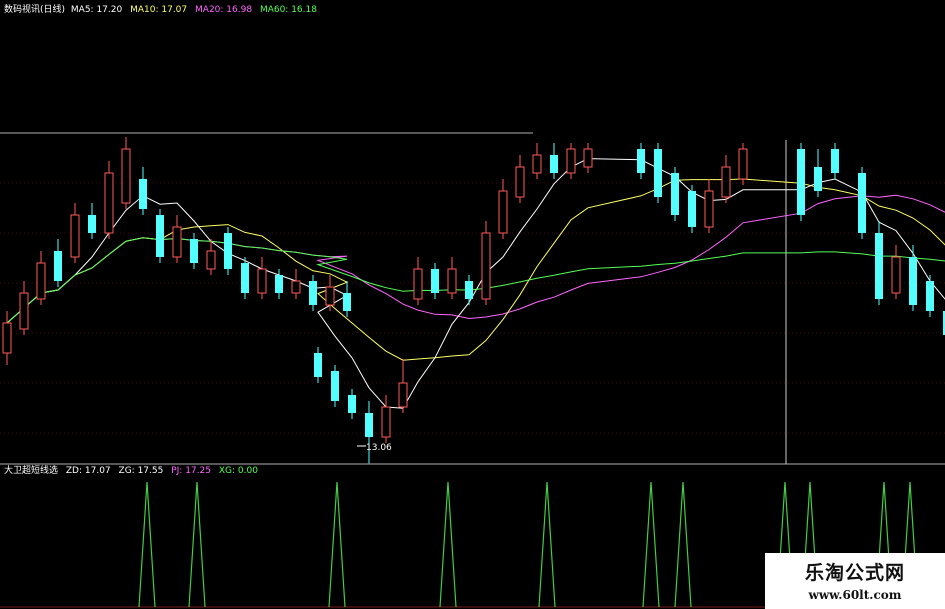 Image resolution: width=945 pixels, height=609 pixels. Describe the element at coordinates (31, 471) in the screenshot. I see `indicator-title: 大卫超短线选` at that location.